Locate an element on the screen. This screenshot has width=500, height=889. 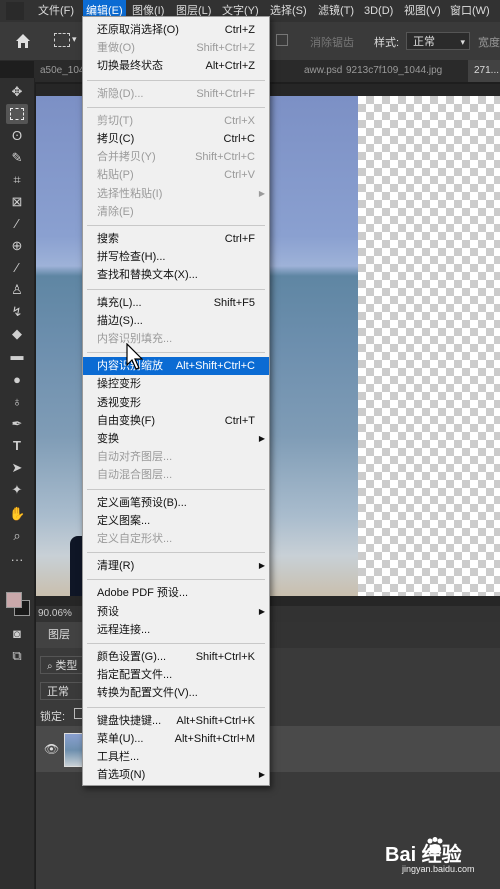
menu-item: 滤镜(T) is located at coordinates (336, 11).